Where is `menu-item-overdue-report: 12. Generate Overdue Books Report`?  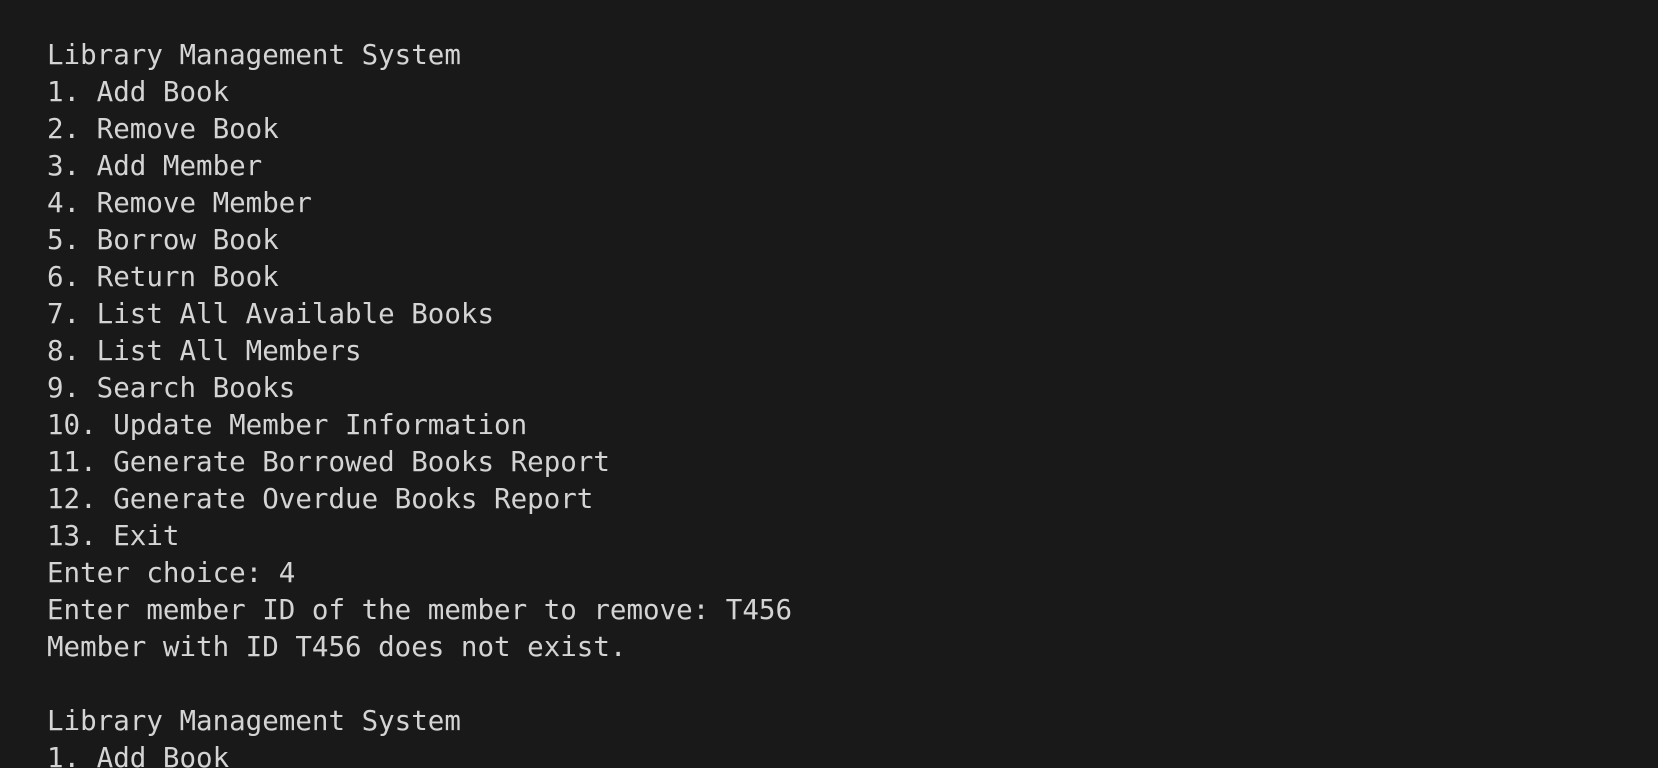 menu-item-overdue-report: 12. Generate Overdue Books Report is located at coordinates (320, 499).